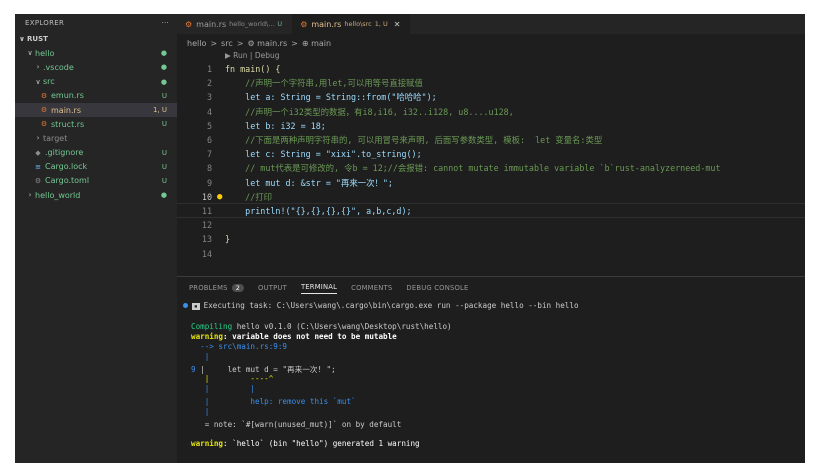 Image resolution: width=820 pixels, height=463 pixels. What do you see at coordinates (209, 182) in the screenshot?
I see `line-number: 9` at bounding box center [209, 182].